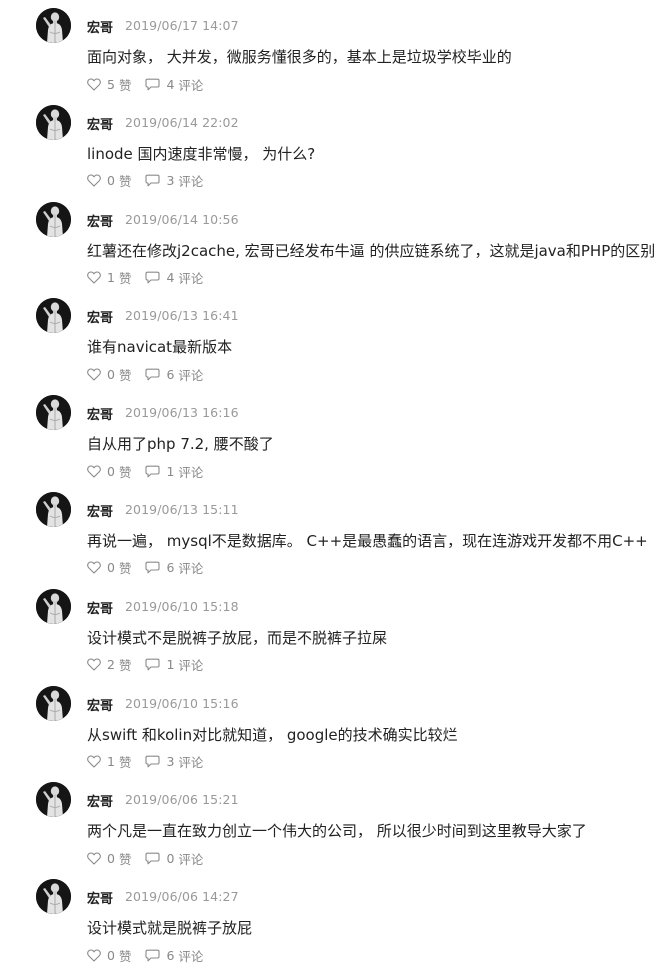 Image resolution: width=668 pixels, height=968 pixels. What do you see at coordinates (201, 153) in the screenshot?
I see `post-content: linode 国内速度非常慢， 为什么?` at bounding box center [201, 153].